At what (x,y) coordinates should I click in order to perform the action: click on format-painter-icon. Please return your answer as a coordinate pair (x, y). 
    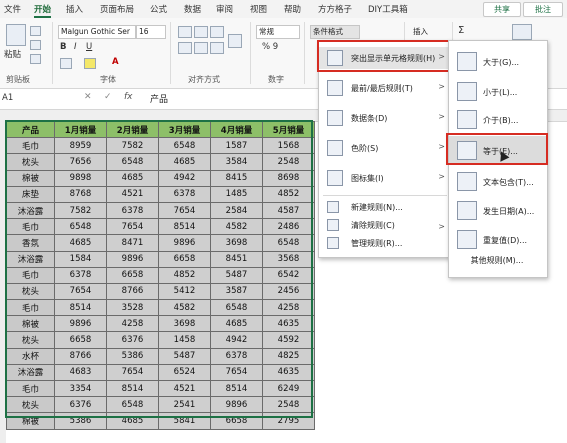
    Looking at the image, I should click on (35, 59).